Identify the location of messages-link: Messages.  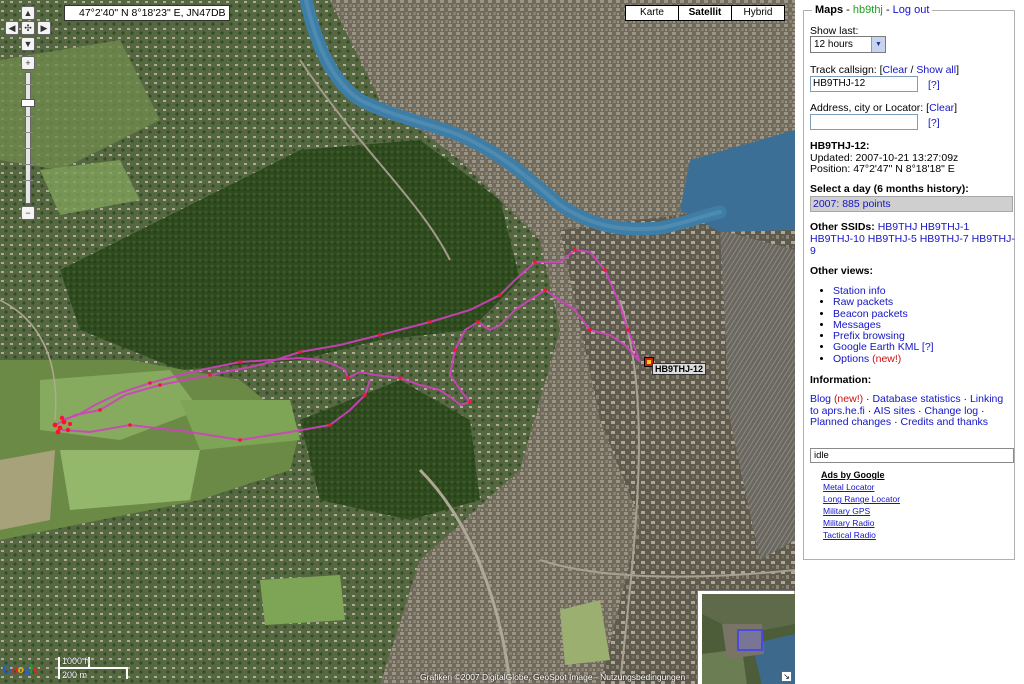
(857, 325).